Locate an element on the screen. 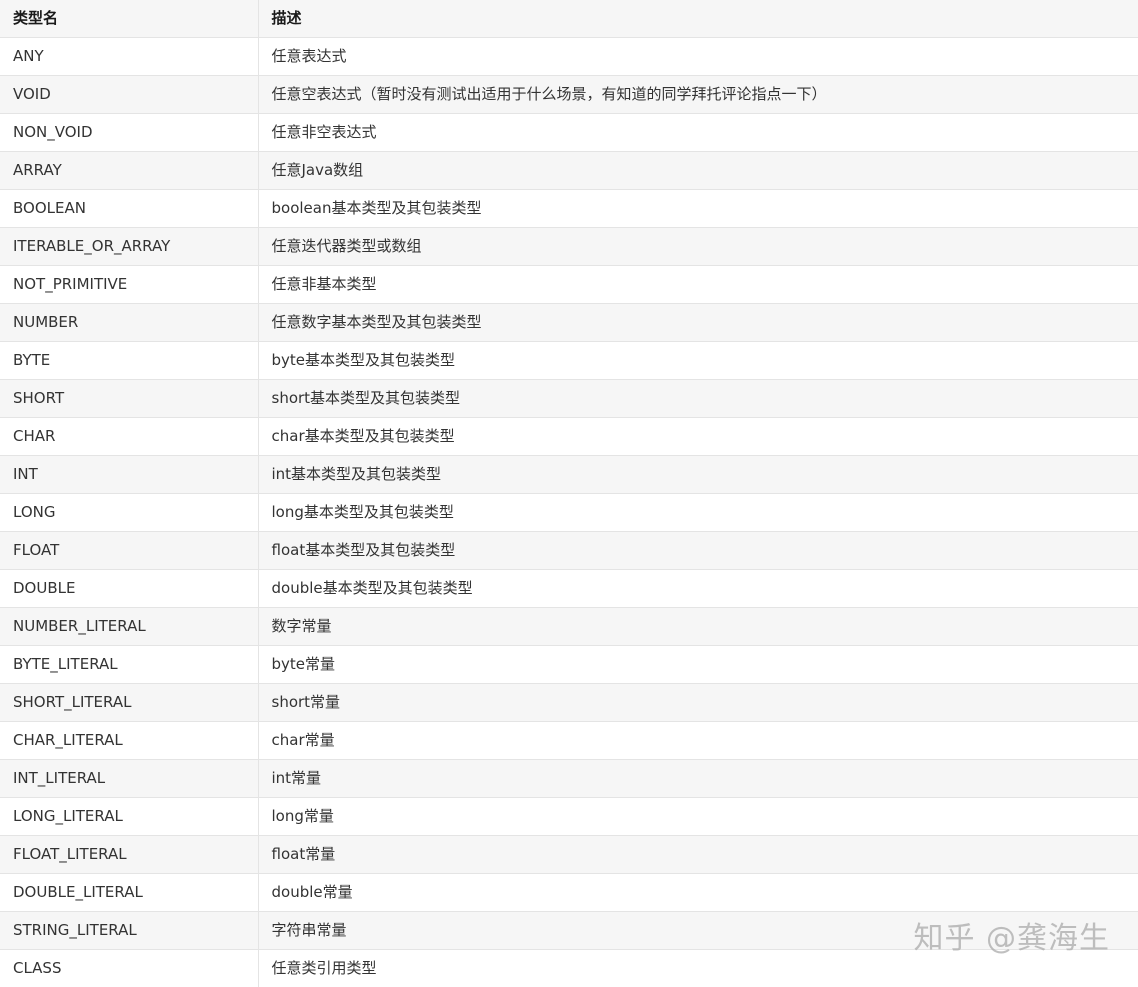  table-row: LONG_LITERALlong常量 is located at coordinates (569, 817).